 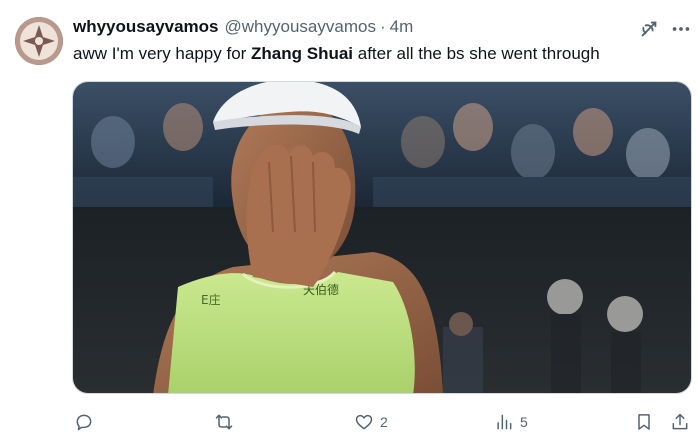 I want to click on share-icon, so click(x=680, y=421).